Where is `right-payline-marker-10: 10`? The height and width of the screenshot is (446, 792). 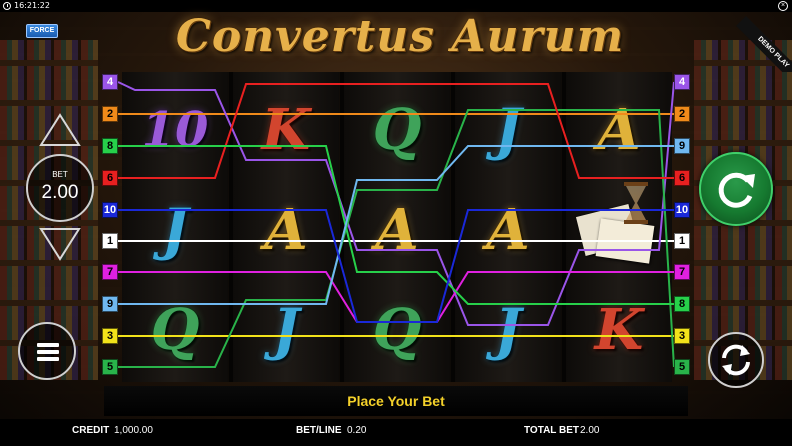
right-payline-marker-10: 10 is located at coordinates (682, 210).